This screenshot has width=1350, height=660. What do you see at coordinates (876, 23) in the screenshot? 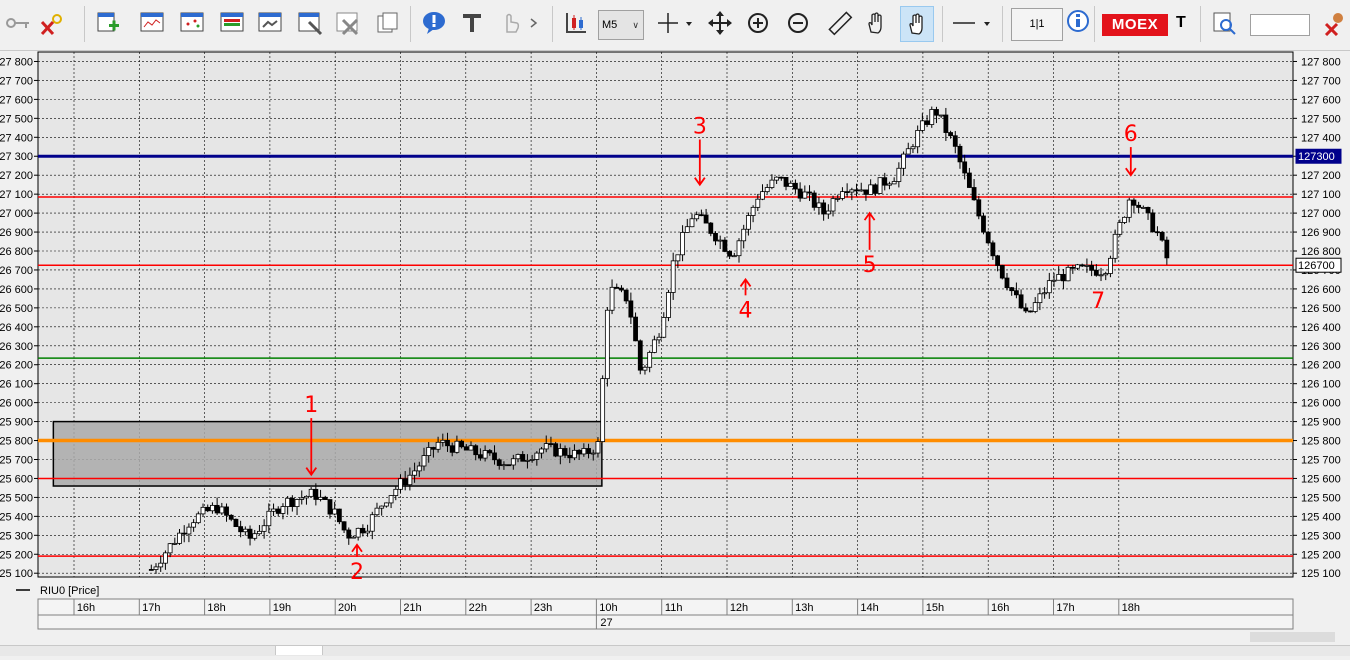
I see `hand-icon` at bounding box center [876, 23].